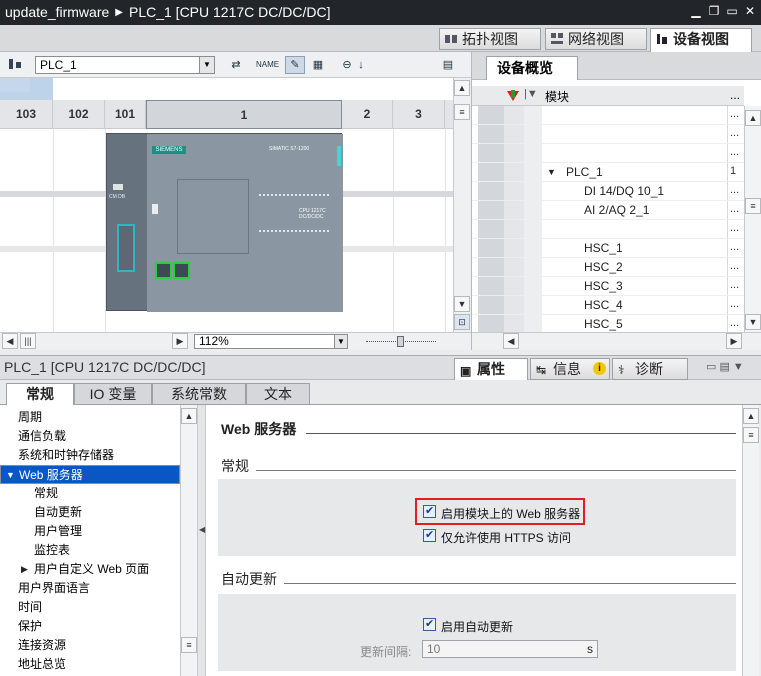 The image size is (761, 676). Describe the element at coordinates (244, 114) in the screenshot. I see `slot-1: 1` at that location.